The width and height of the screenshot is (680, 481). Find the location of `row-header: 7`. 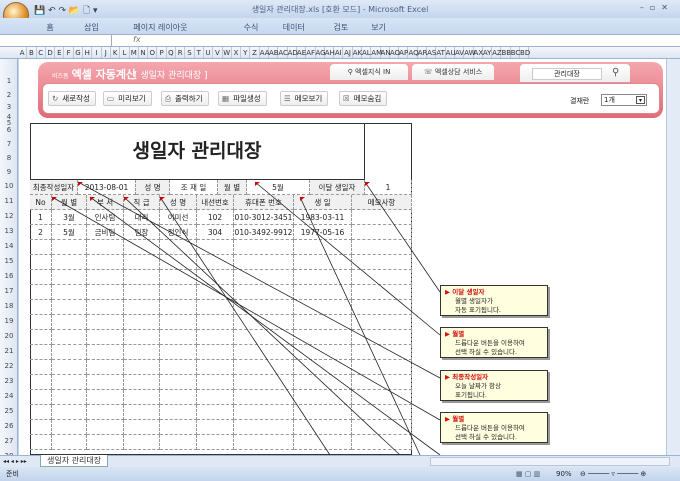

row-header: 7 is located at coordinates (9, 144).